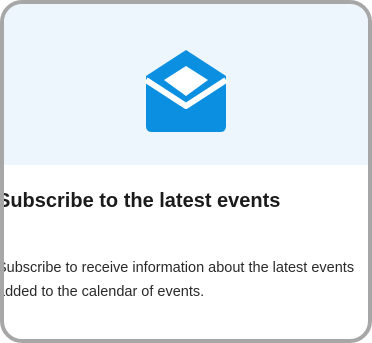 The image size is (372, 343). I want to click on envelope-open-icon, so click(186, 91).